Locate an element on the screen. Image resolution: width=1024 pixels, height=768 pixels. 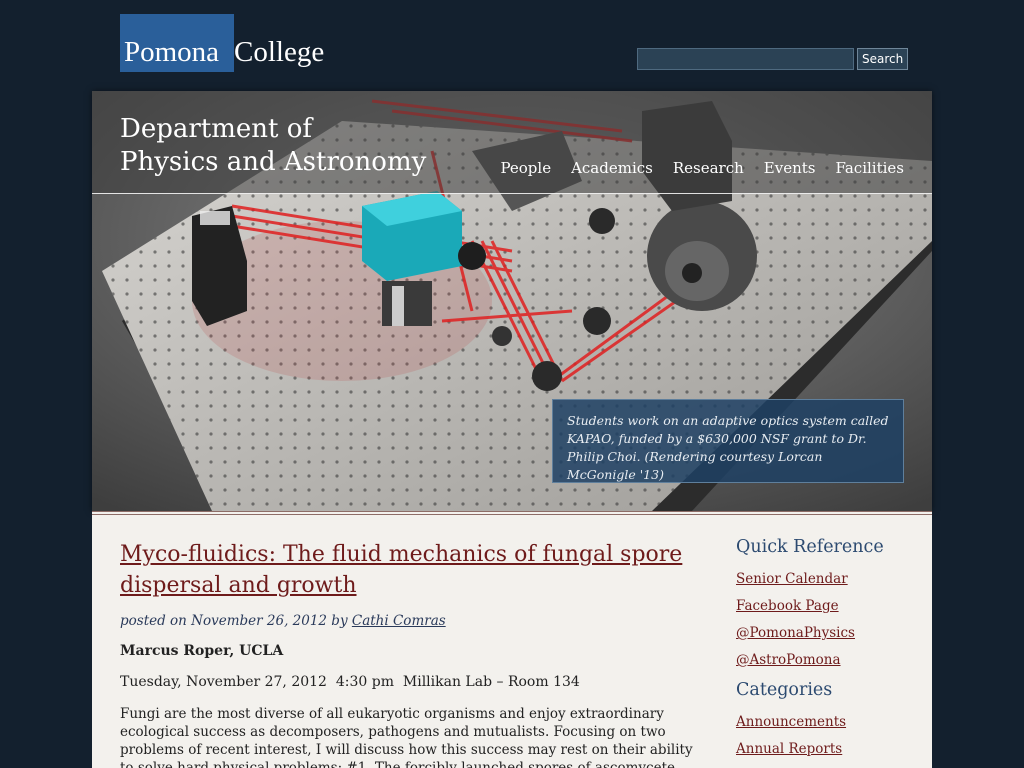
facebook-page-link: Facebook Page is located at coordinates (787, 606).